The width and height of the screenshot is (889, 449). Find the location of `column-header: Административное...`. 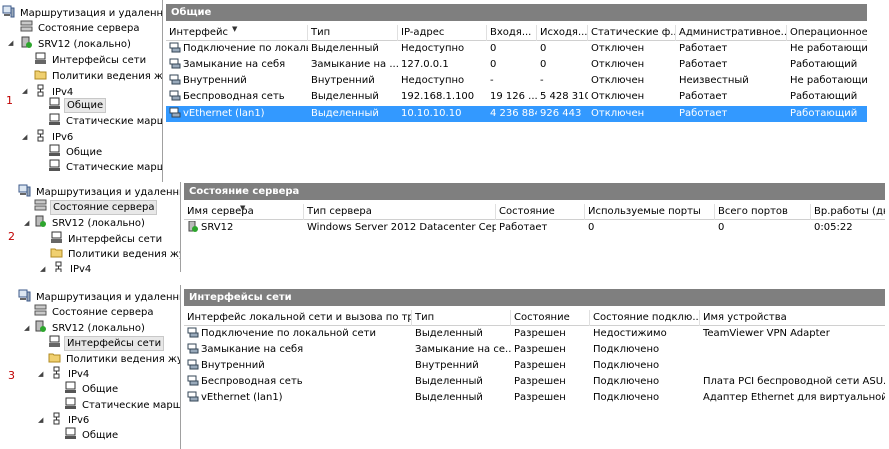

column-header: Административное... is located at coordinates (731, 33).